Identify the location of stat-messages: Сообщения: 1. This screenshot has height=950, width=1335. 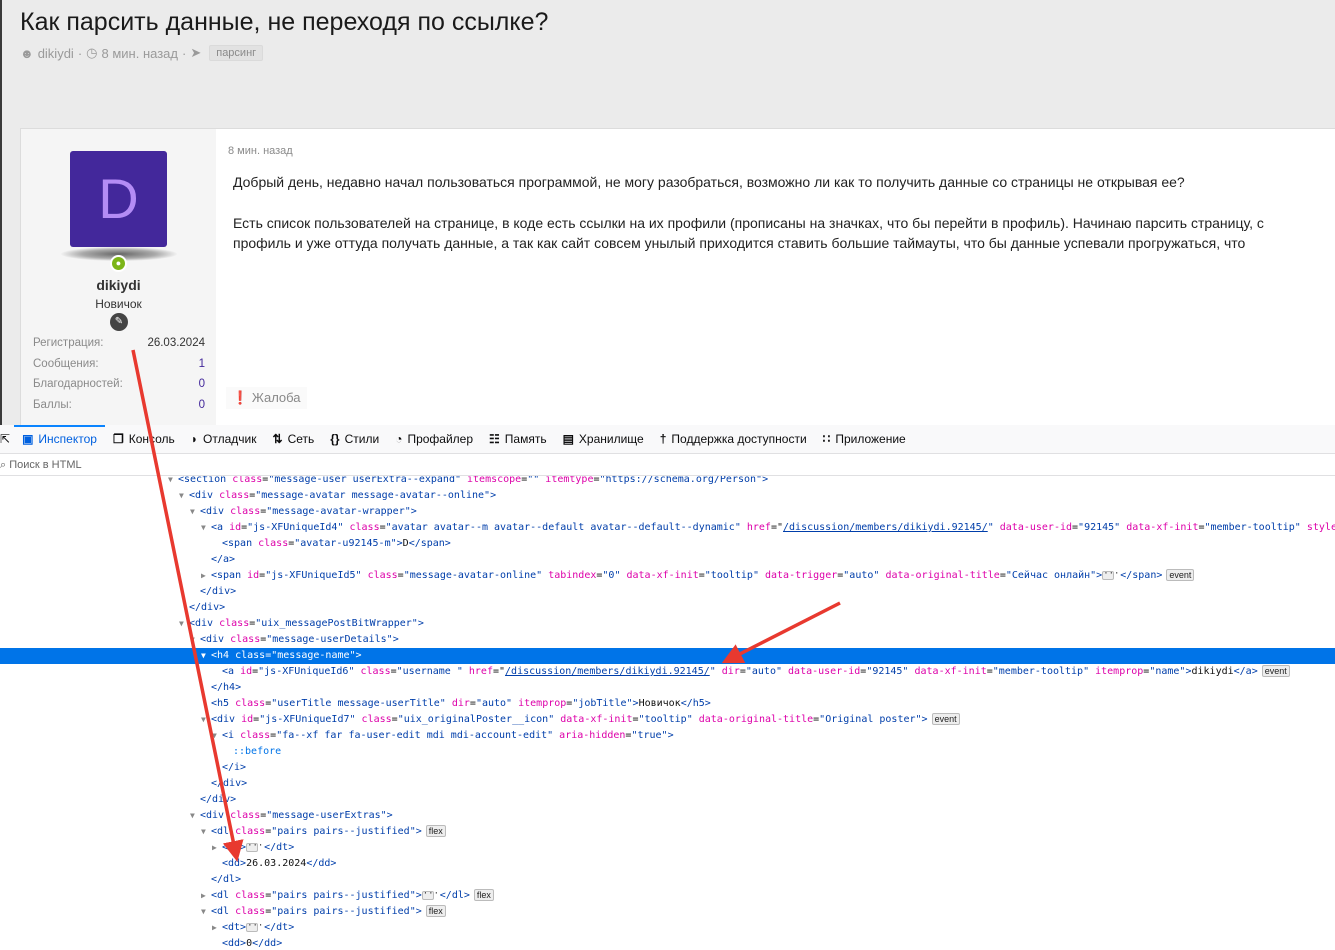
(119, 364).